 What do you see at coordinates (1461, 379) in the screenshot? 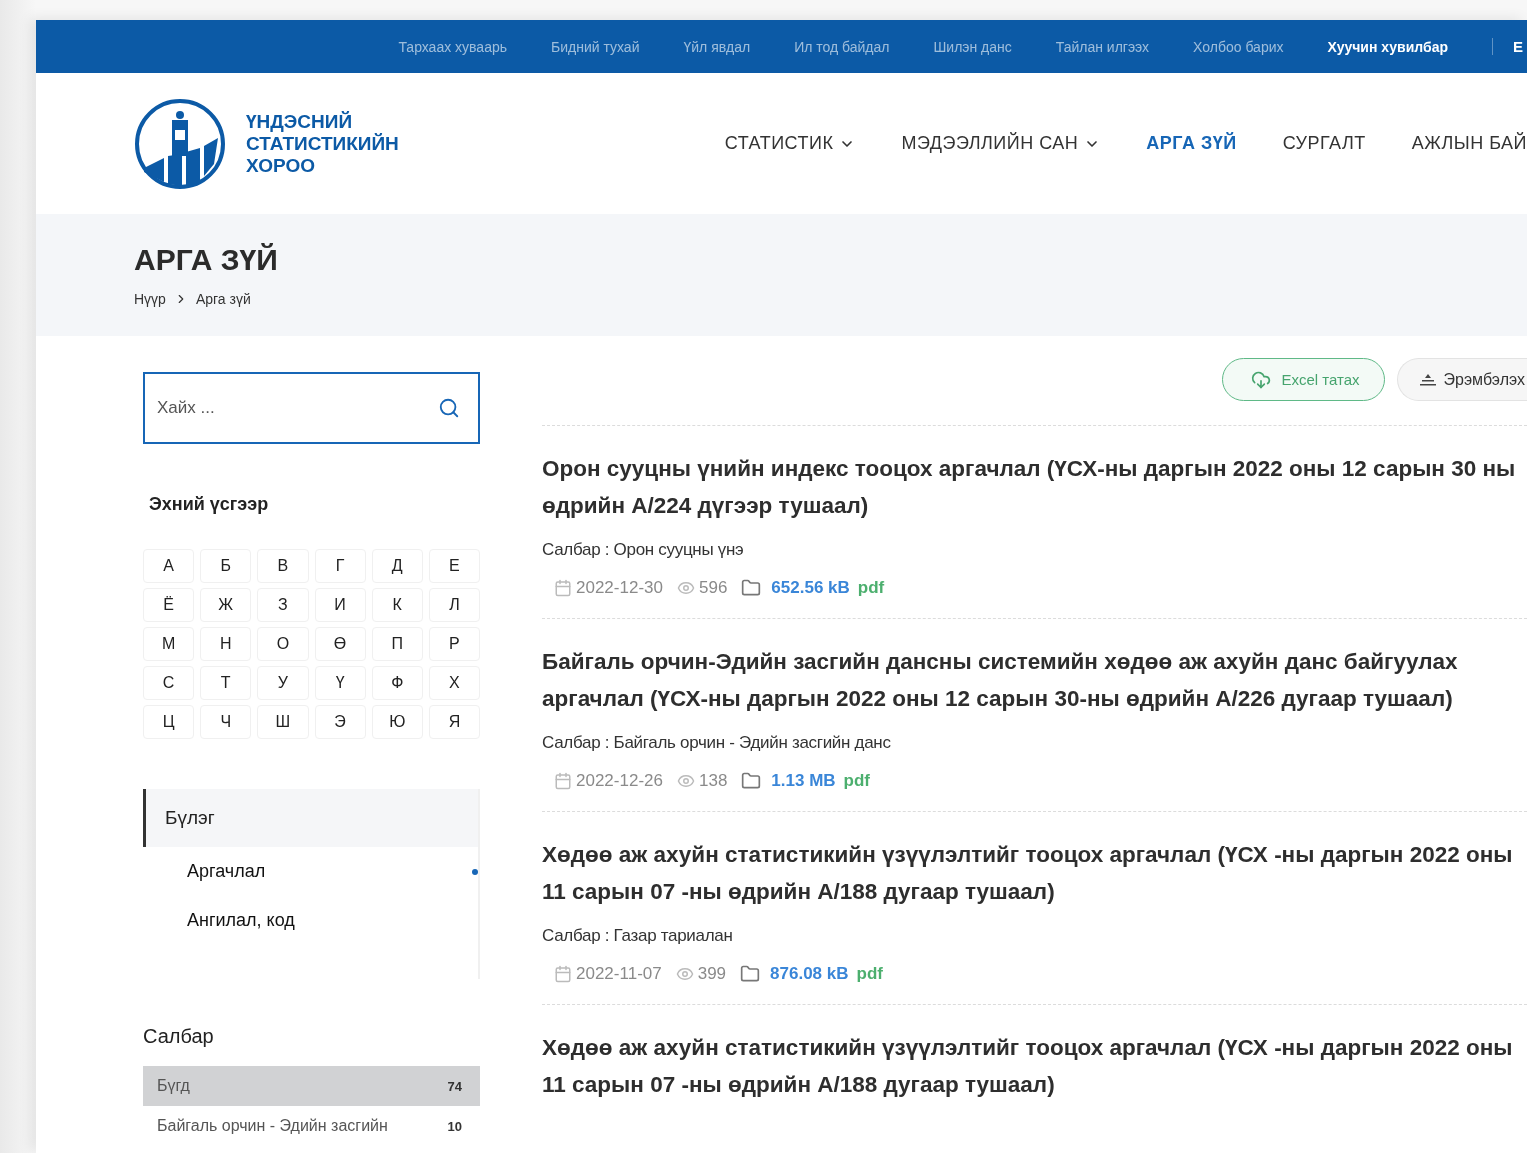
I see `sort-button: Эрэмбэлэх` at bounding box center [1461, 379].